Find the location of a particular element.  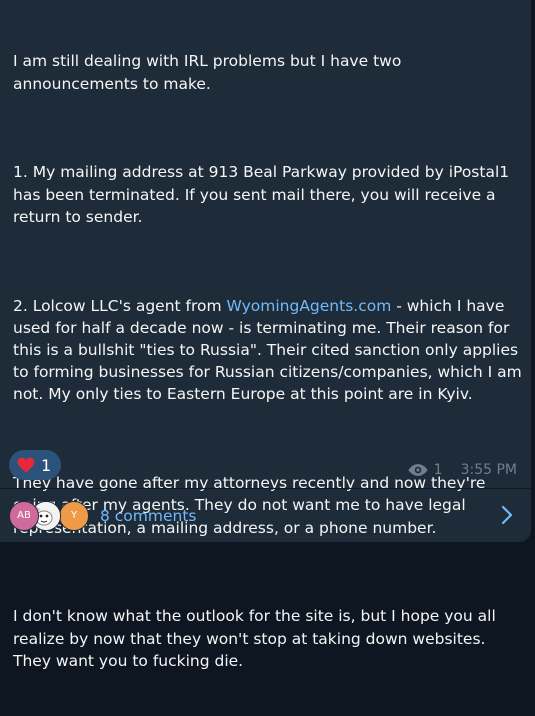

avatar: Y is located at coordinates (74, 515).